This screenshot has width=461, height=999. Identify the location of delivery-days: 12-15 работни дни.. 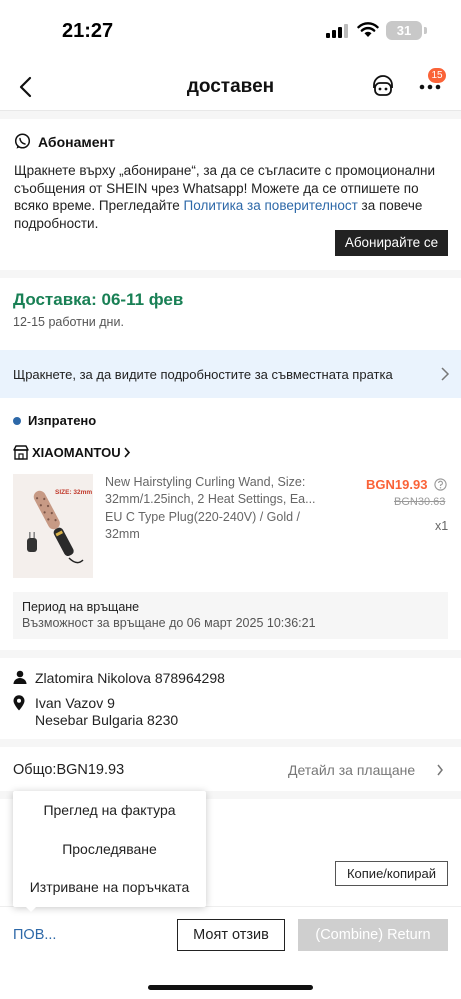
(68, 322).